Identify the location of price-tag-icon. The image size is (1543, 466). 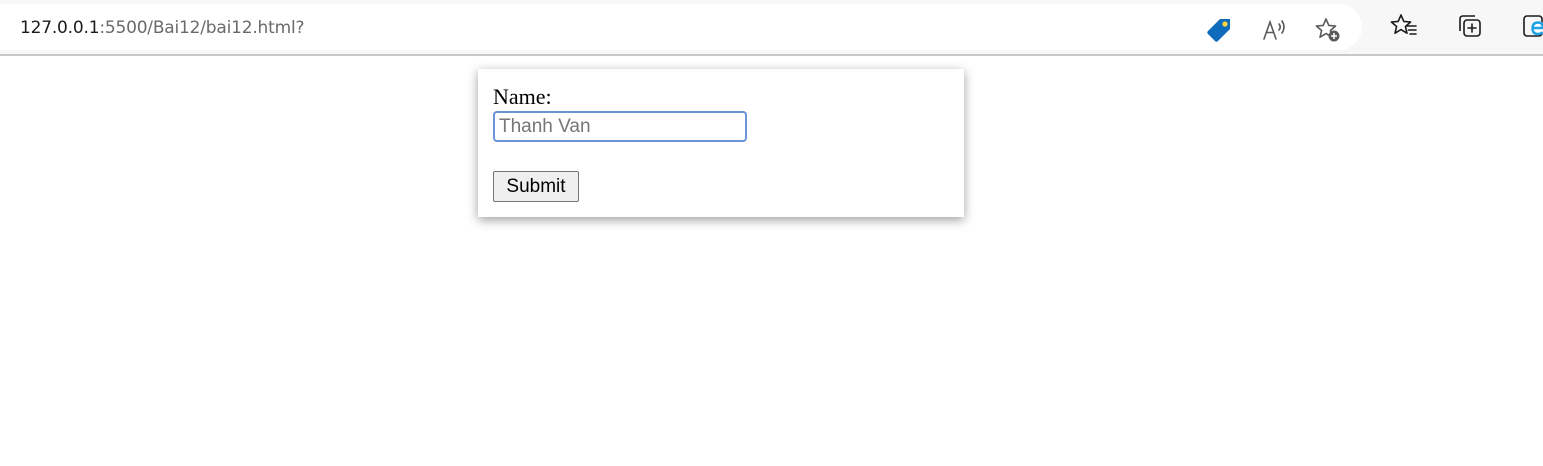
(1219, 30).